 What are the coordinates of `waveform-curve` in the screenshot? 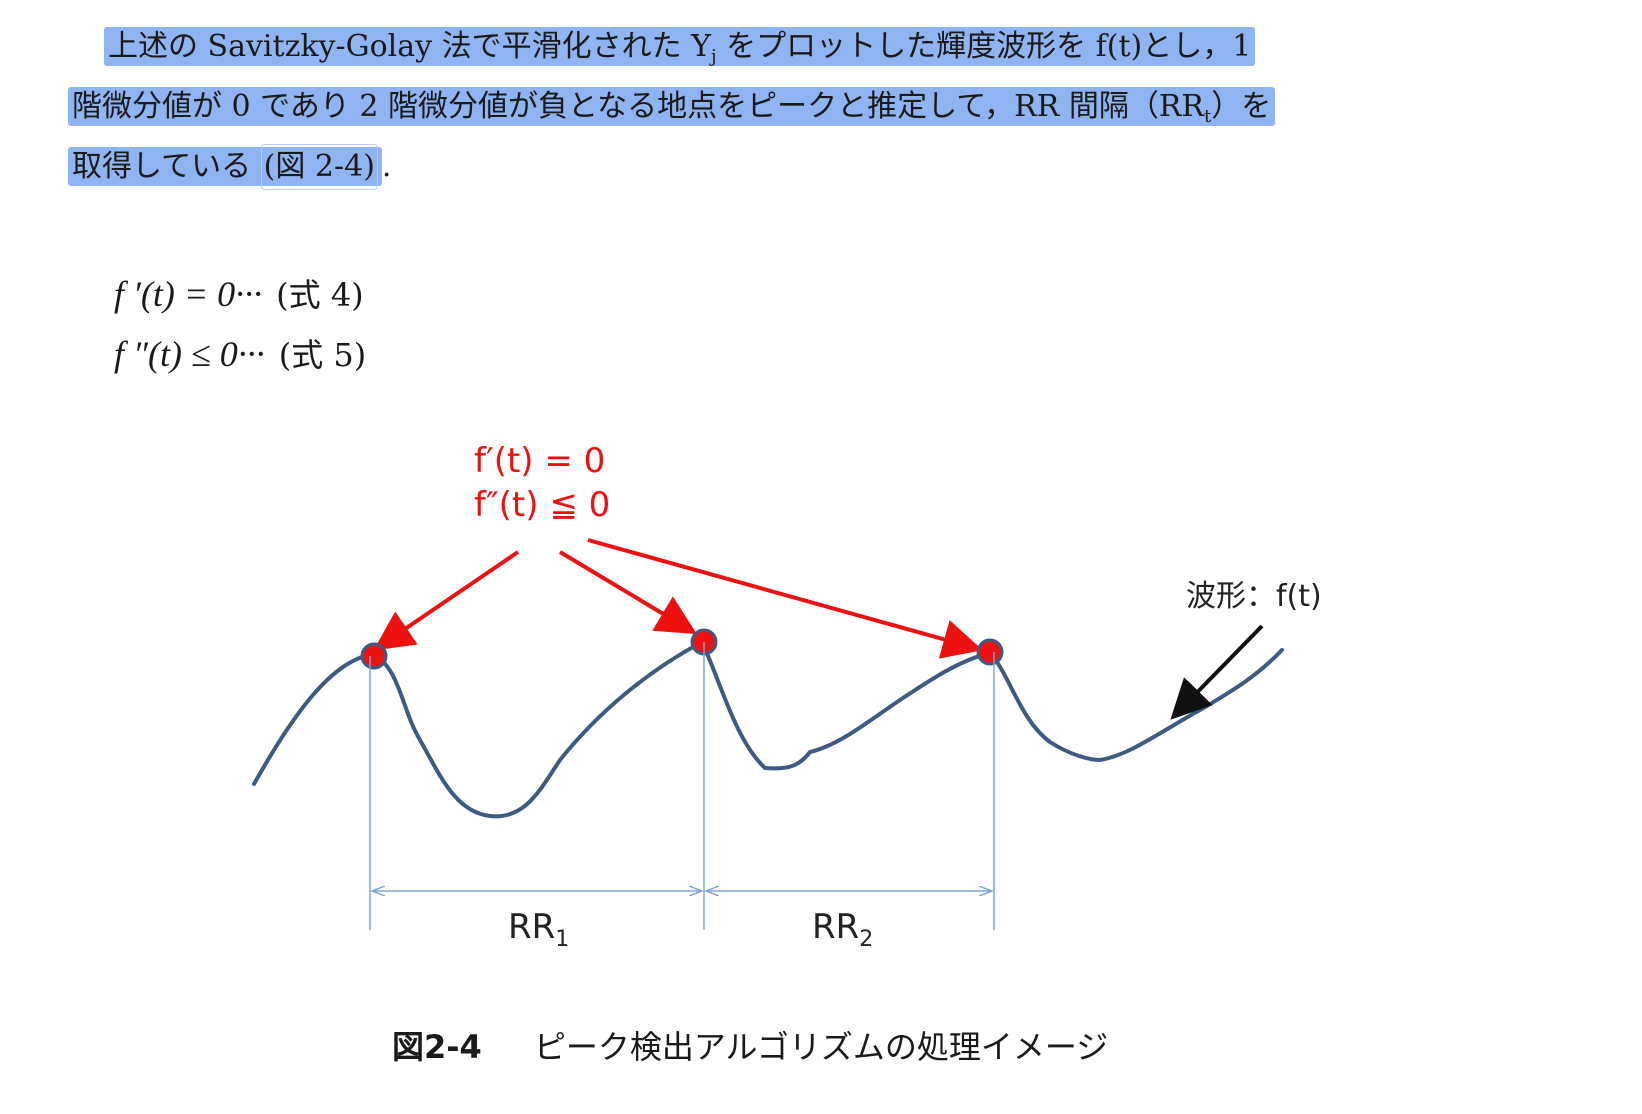 It's located at (768, 729).